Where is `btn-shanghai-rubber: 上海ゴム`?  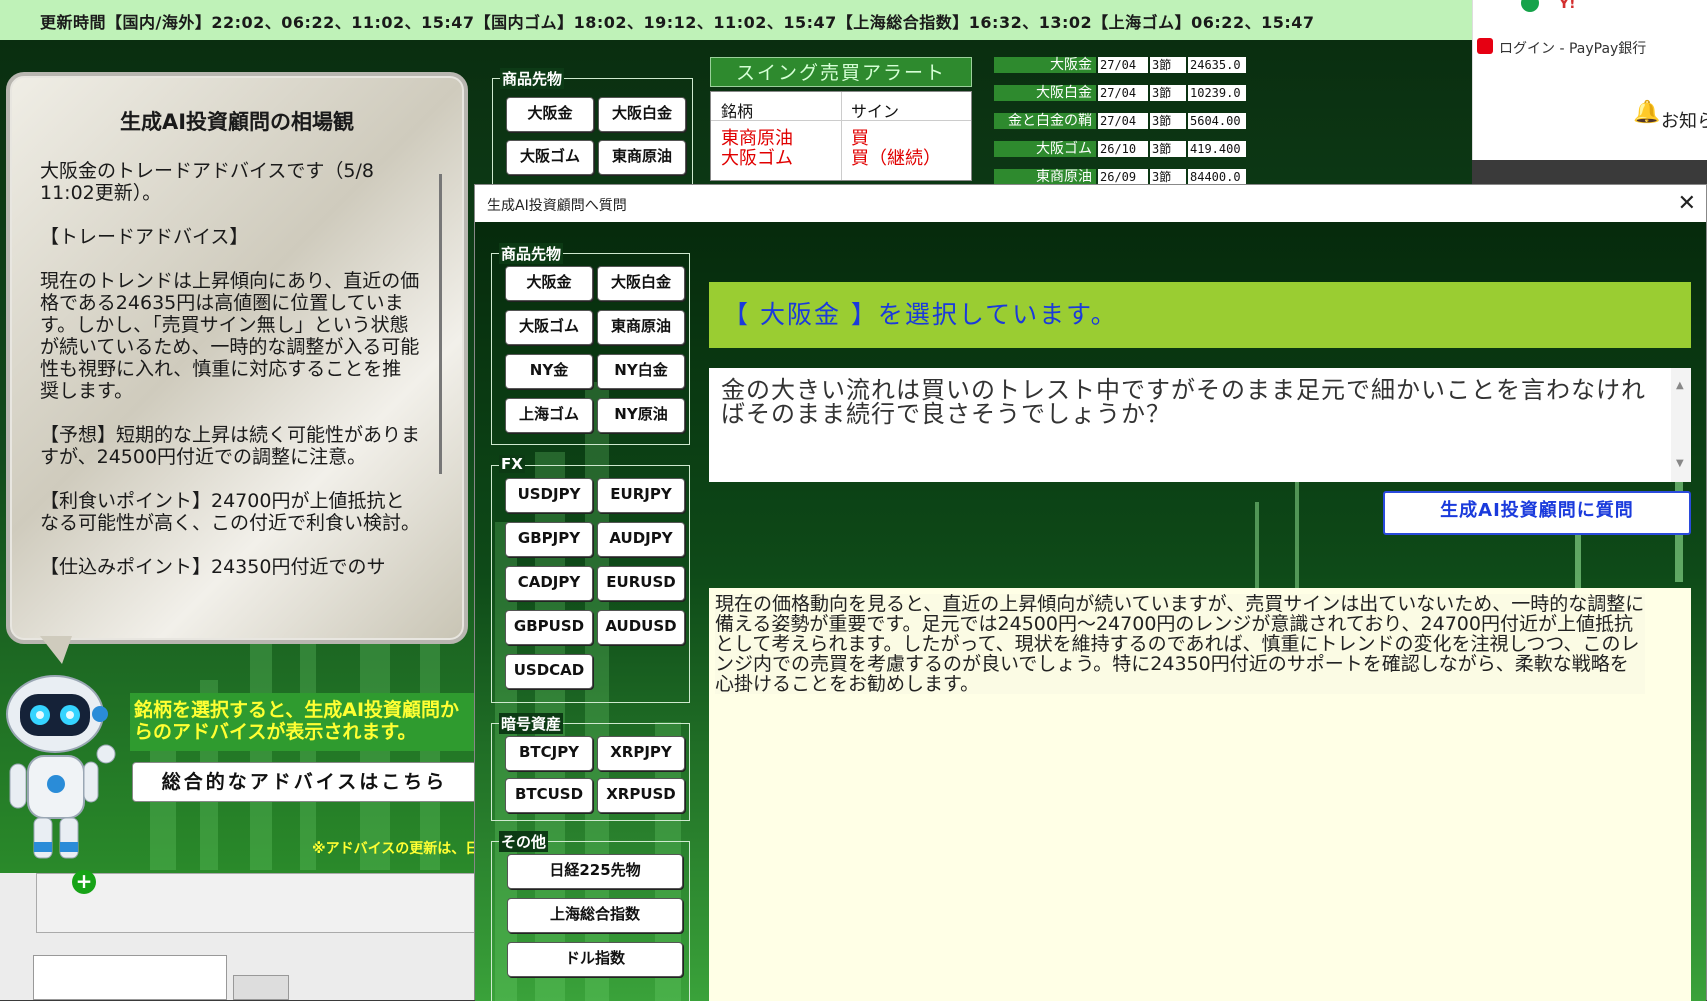 btn-shanghai-rubber: 上海ゴム is located at coordinates (549, 415).